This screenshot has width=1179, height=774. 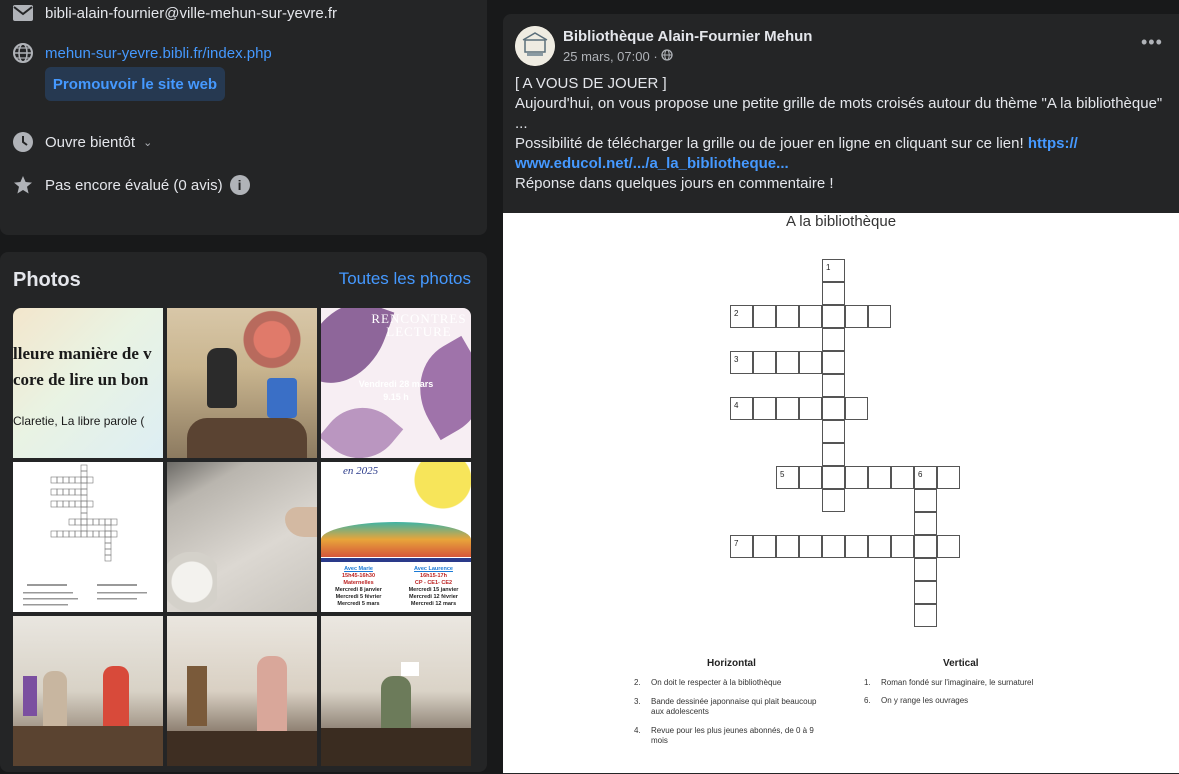 What do you see at coordinates (79, 421) in the screenshot?
I see `quote-author: Claretie, La libre parole (` at bounding box center [79, 421].